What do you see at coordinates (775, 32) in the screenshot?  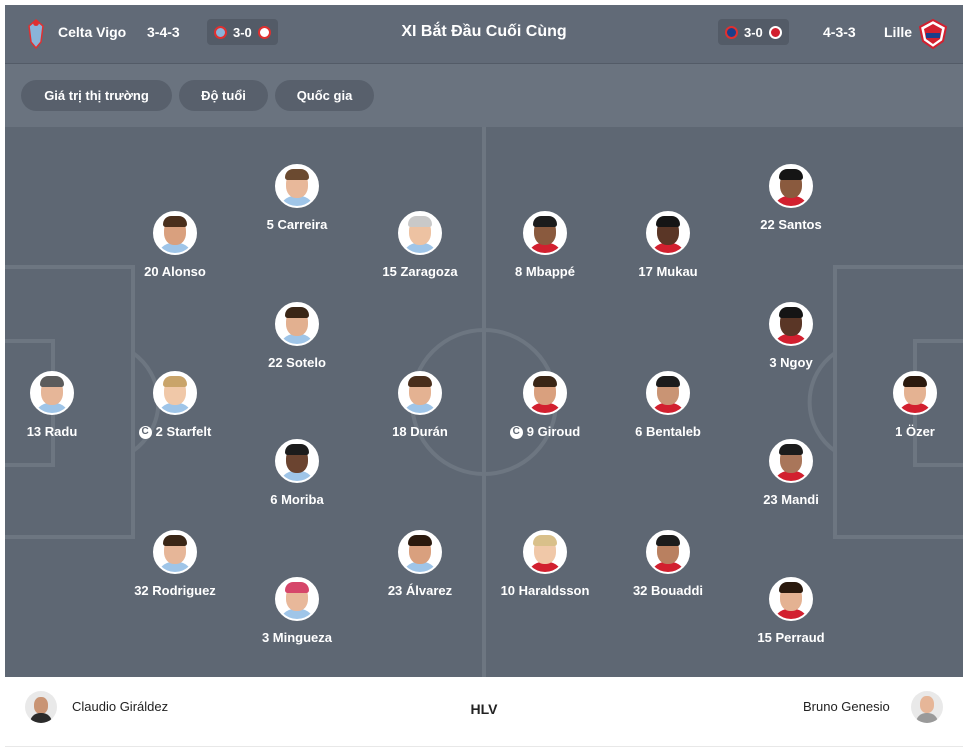 I see `lille-mini-crest-icon` at bounding box center [775, 32].